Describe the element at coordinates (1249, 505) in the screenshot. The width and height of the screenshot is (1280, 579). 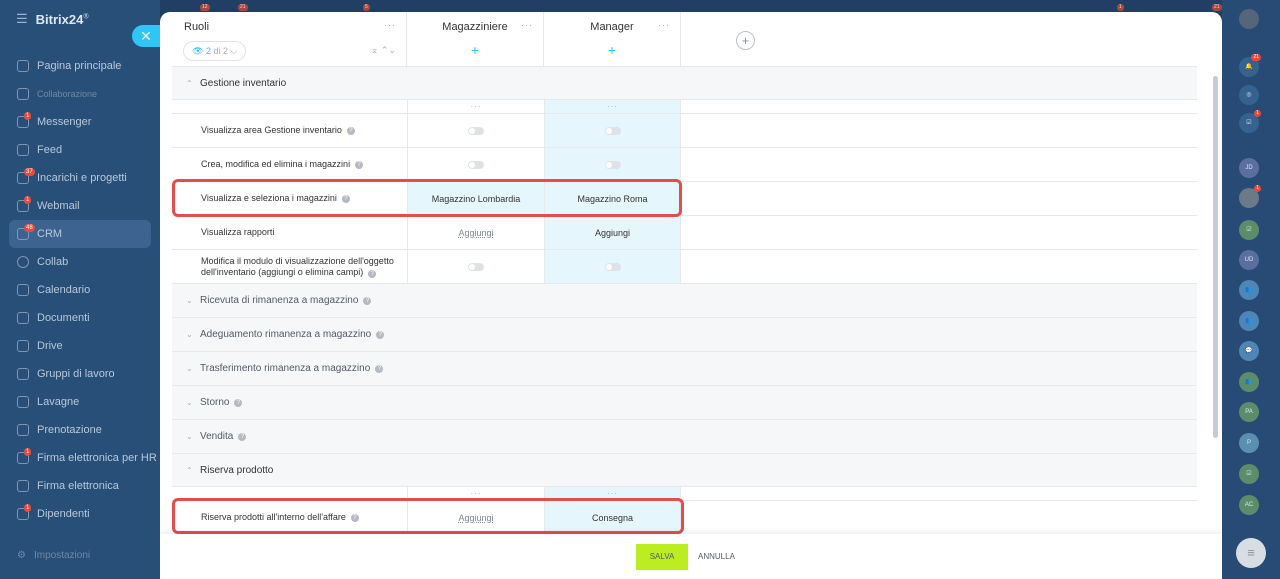
I see `contact-avatar-ac: AC` at that location.